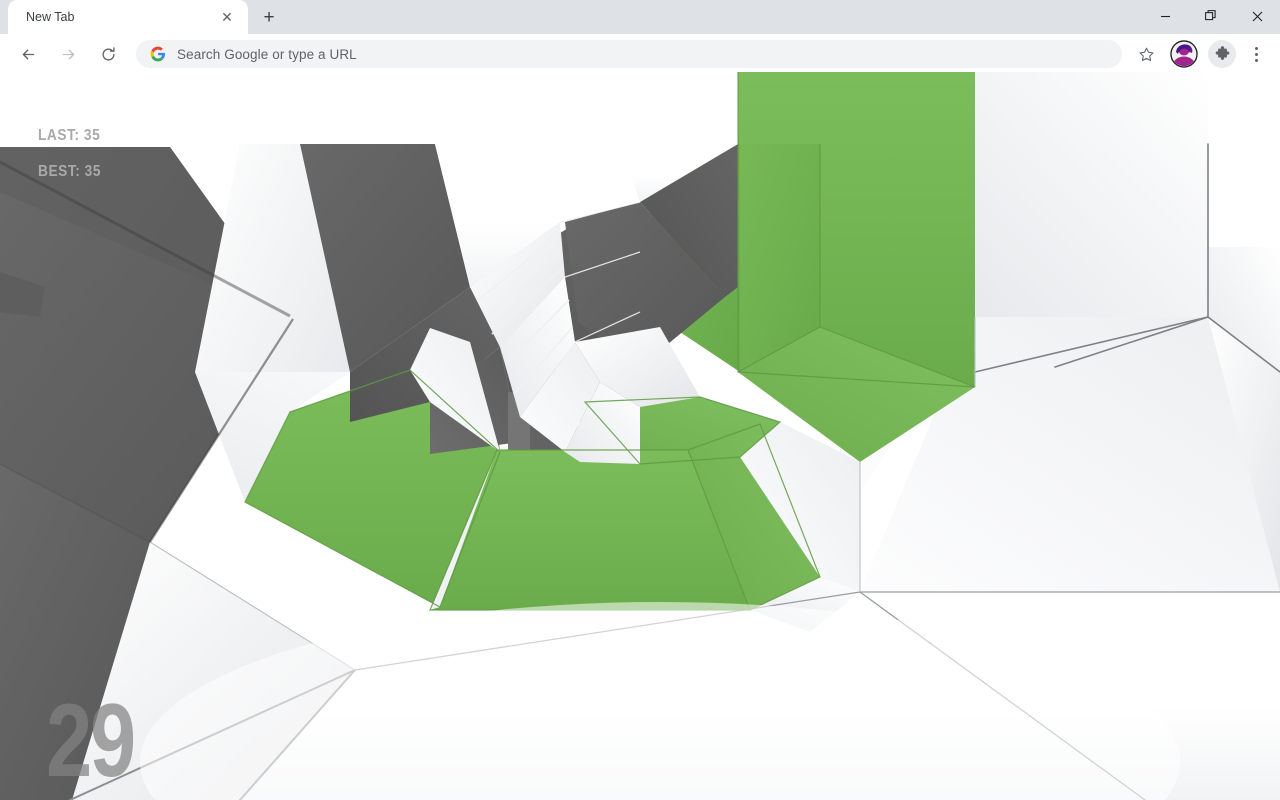 The height and width of the screenshot is (800, 1280). What do you see at coordinates (108, 54) in the screenshot?
I see `reload-button` at bounding box center [108, 54].